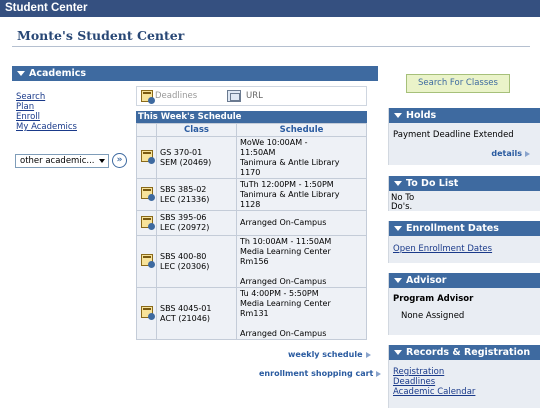  I want to click on class-section: LEC (21336), so click(185, 199).